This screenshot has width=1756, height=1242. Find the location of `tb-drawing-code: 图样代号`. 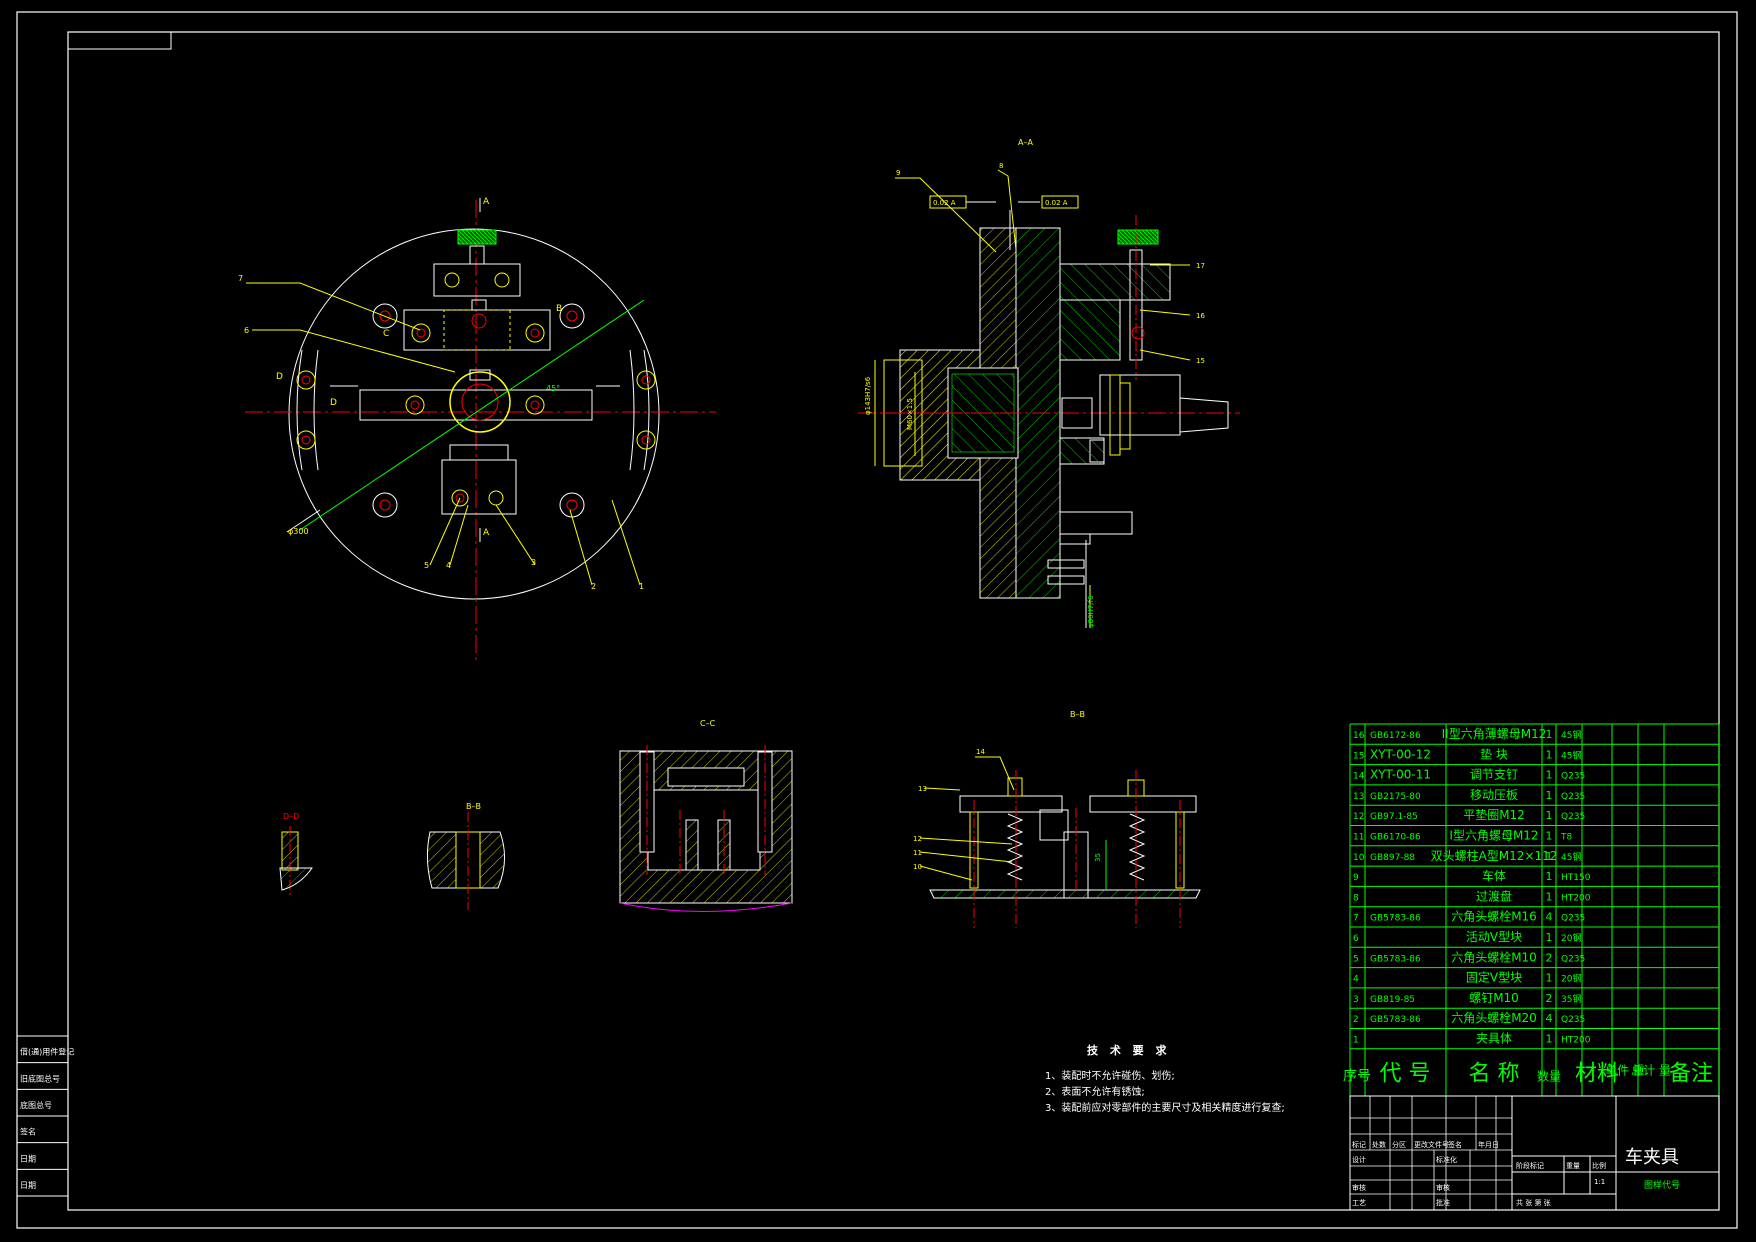

tb-drawing-code: 图样代号 is located at coordinates (1662, 1185).